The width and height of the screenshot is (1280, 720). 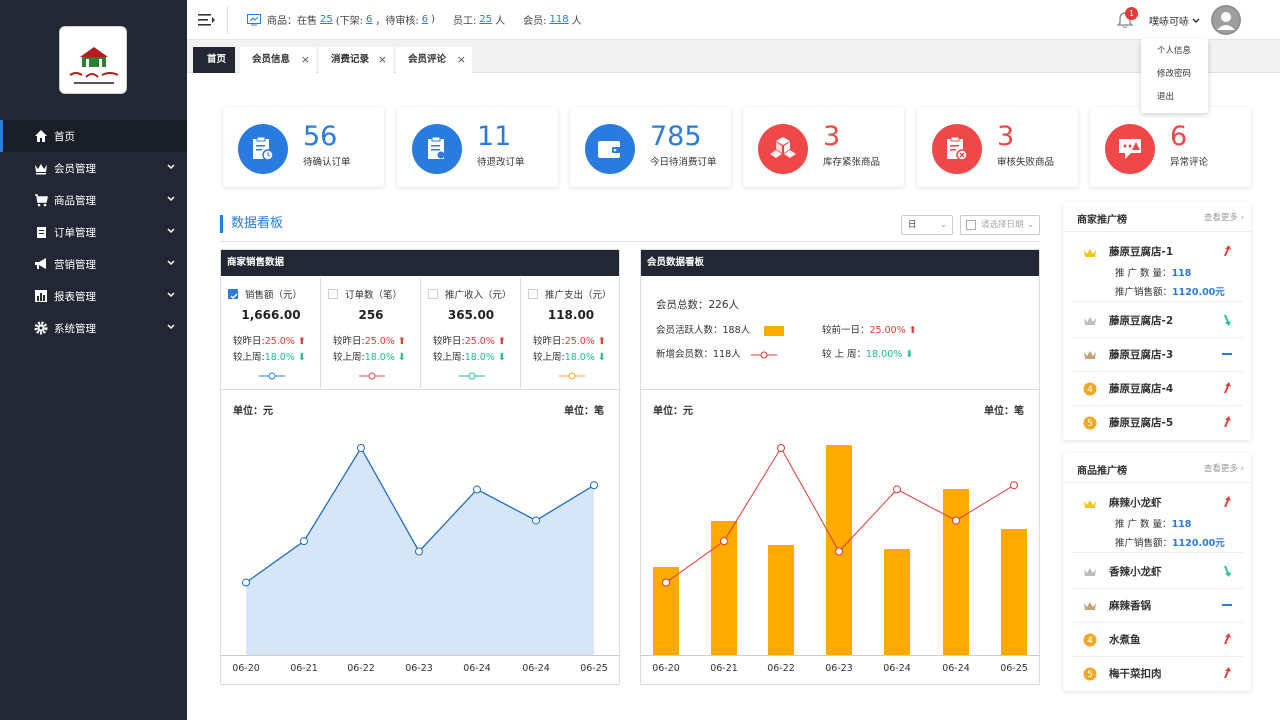 I want to click on pending-link: 6, so click(x=425, y=19).